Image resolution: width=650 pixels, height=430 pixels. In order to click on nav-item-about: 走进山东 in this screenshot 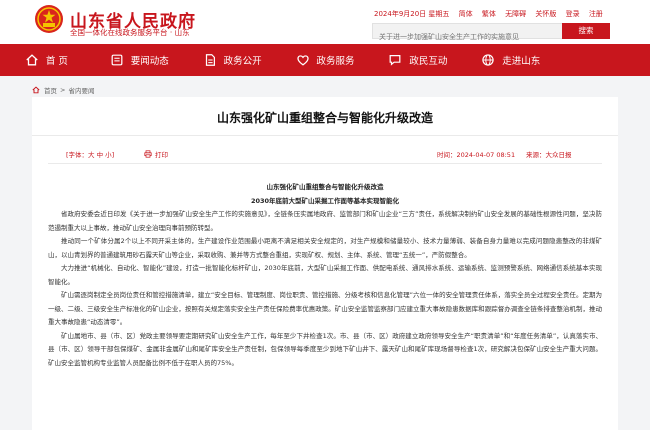, I will do `click(510, 60)`.